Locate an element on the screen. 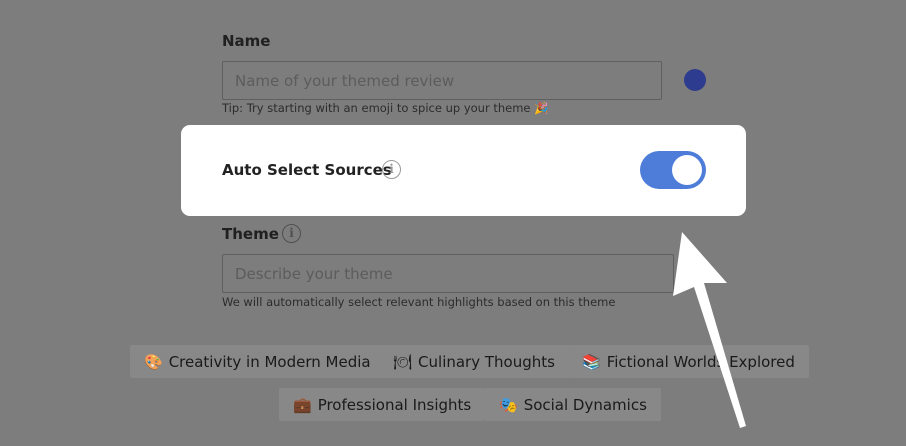  chip-label: Social Dynamics is located at coordinates (585, 404).